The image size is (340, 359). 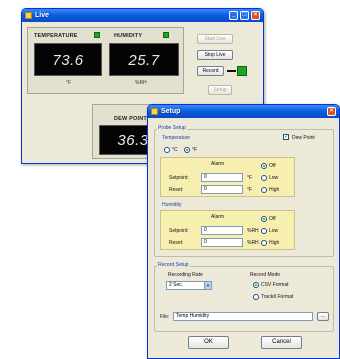 I want to click on temperature-label: TEMPERATURE, so click(x=56, y=36).